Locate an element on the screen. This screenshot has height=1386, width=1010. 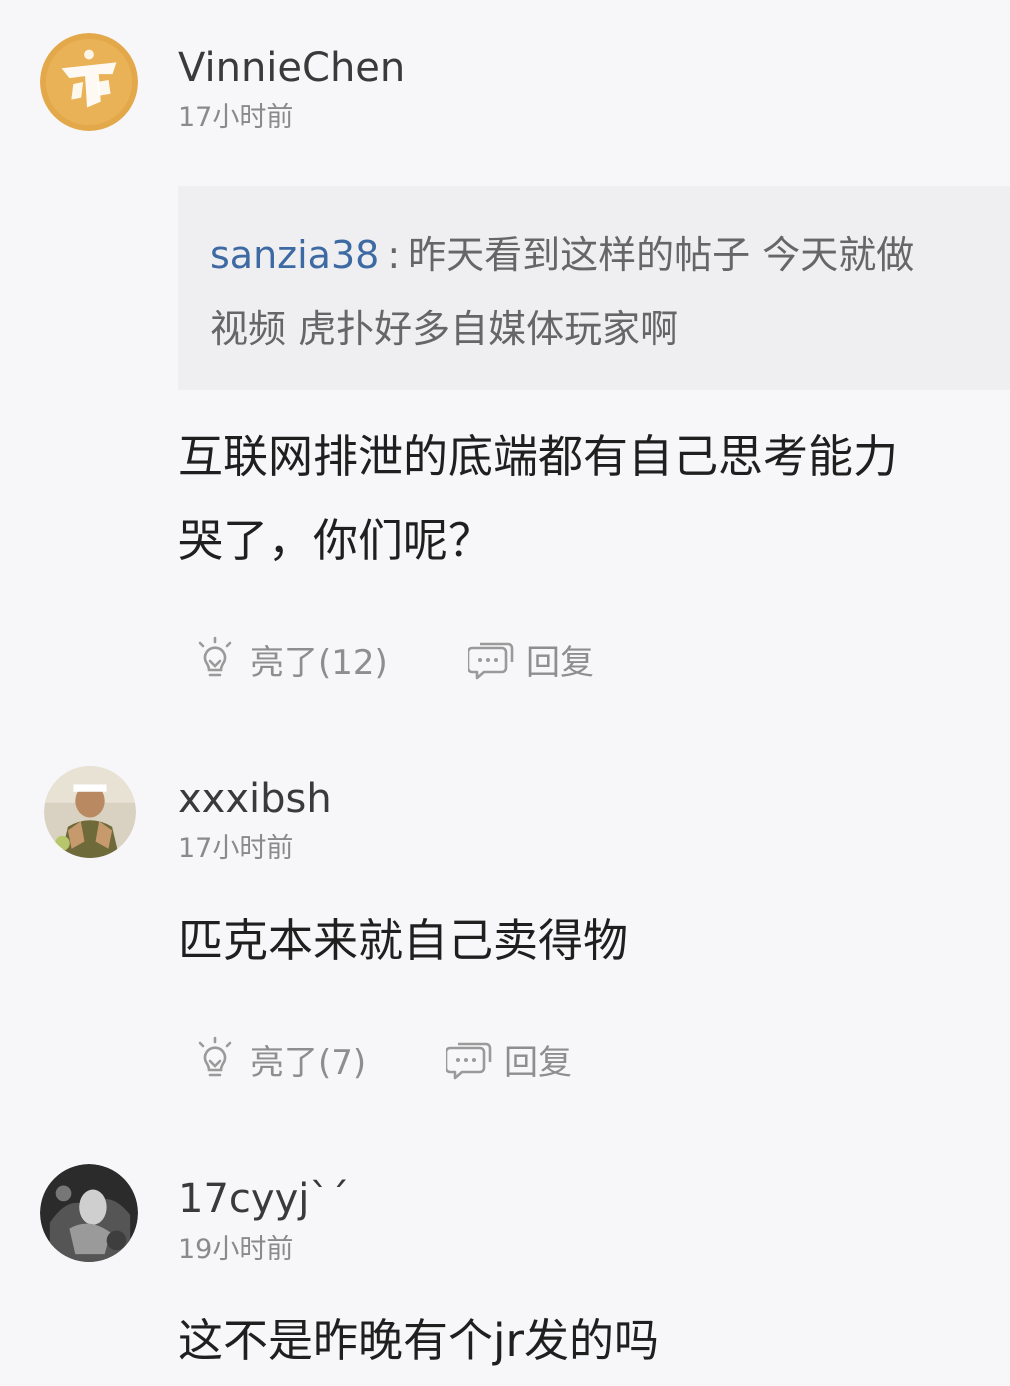
like-count-label: 亮了(12) is located at coordinates (319, 662).